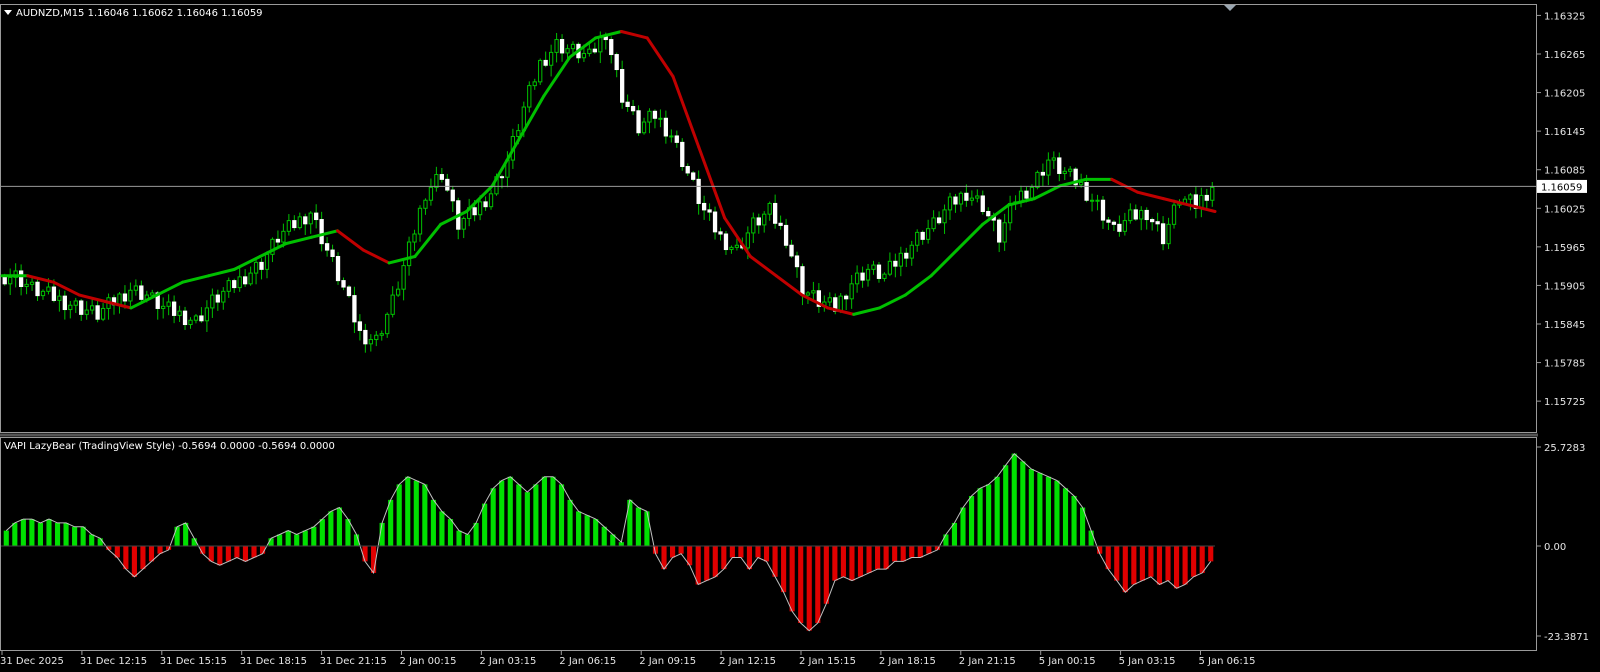 This screenshot has height=672, width=1600. Describe the element at coordinates (1067, 661) in the screenshot. I see `time-axis-label: 5 Jan 00:15` at that location.